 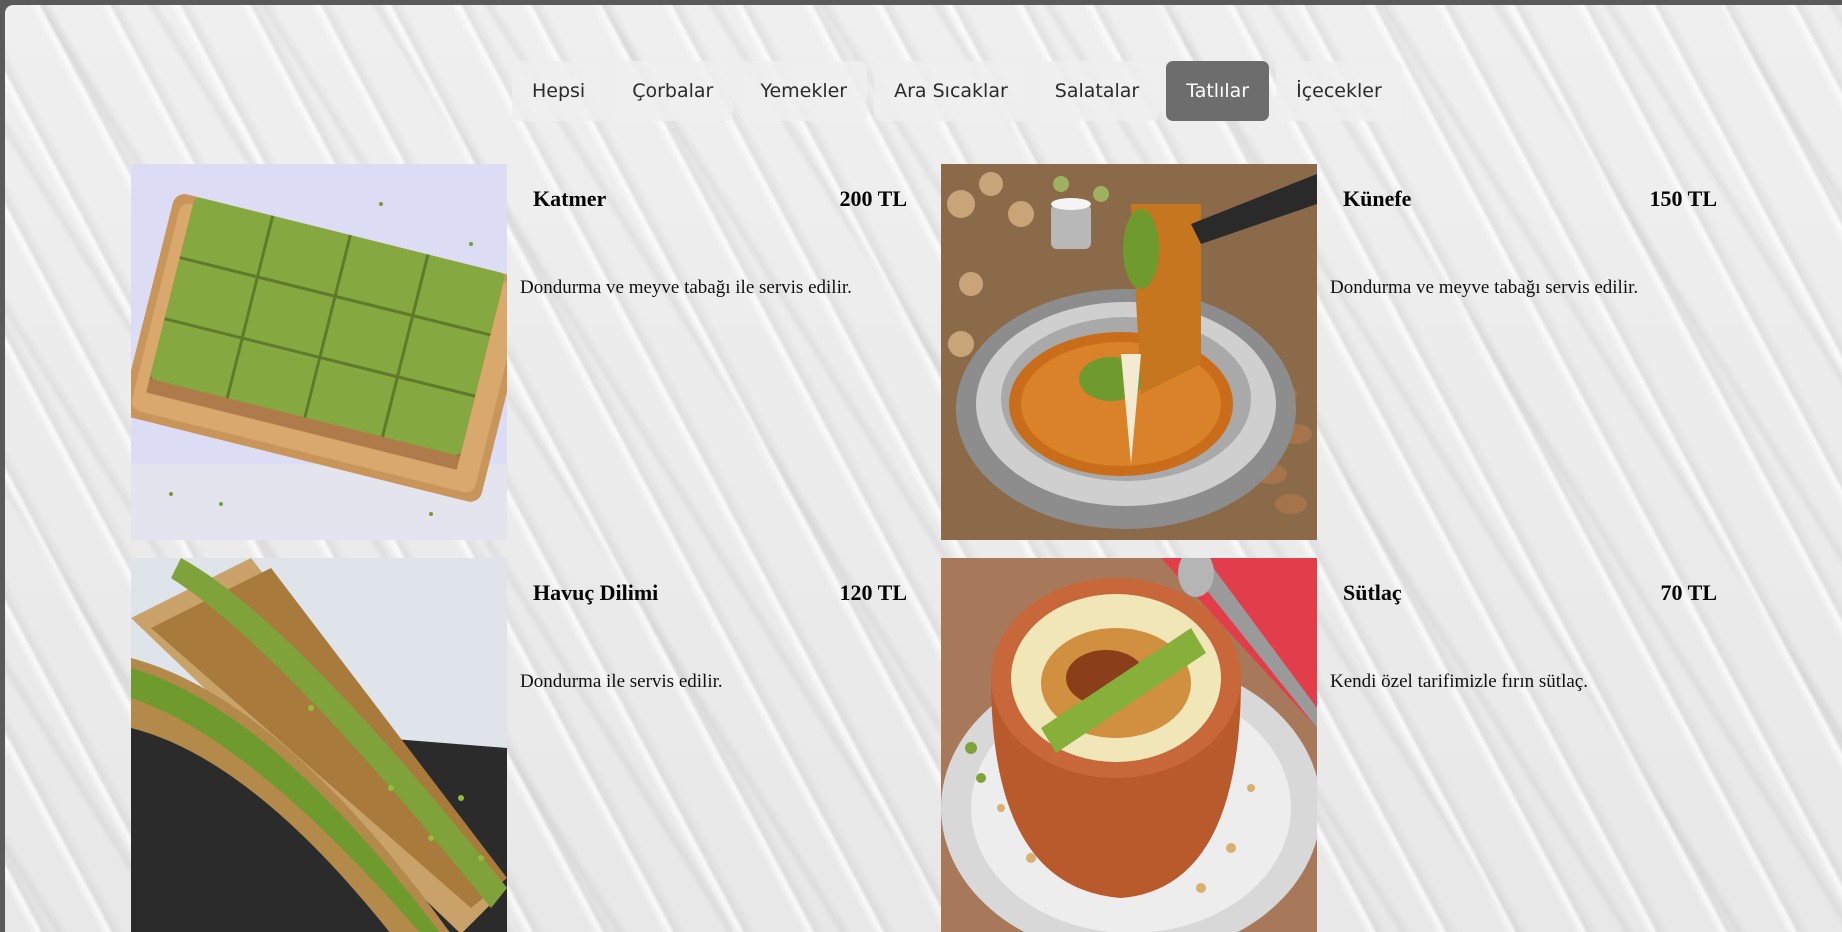 What do you see at coordinates (873, 198) in the screenshot?
I see `item-price: 200 TL` at bounding box center [873, 198].